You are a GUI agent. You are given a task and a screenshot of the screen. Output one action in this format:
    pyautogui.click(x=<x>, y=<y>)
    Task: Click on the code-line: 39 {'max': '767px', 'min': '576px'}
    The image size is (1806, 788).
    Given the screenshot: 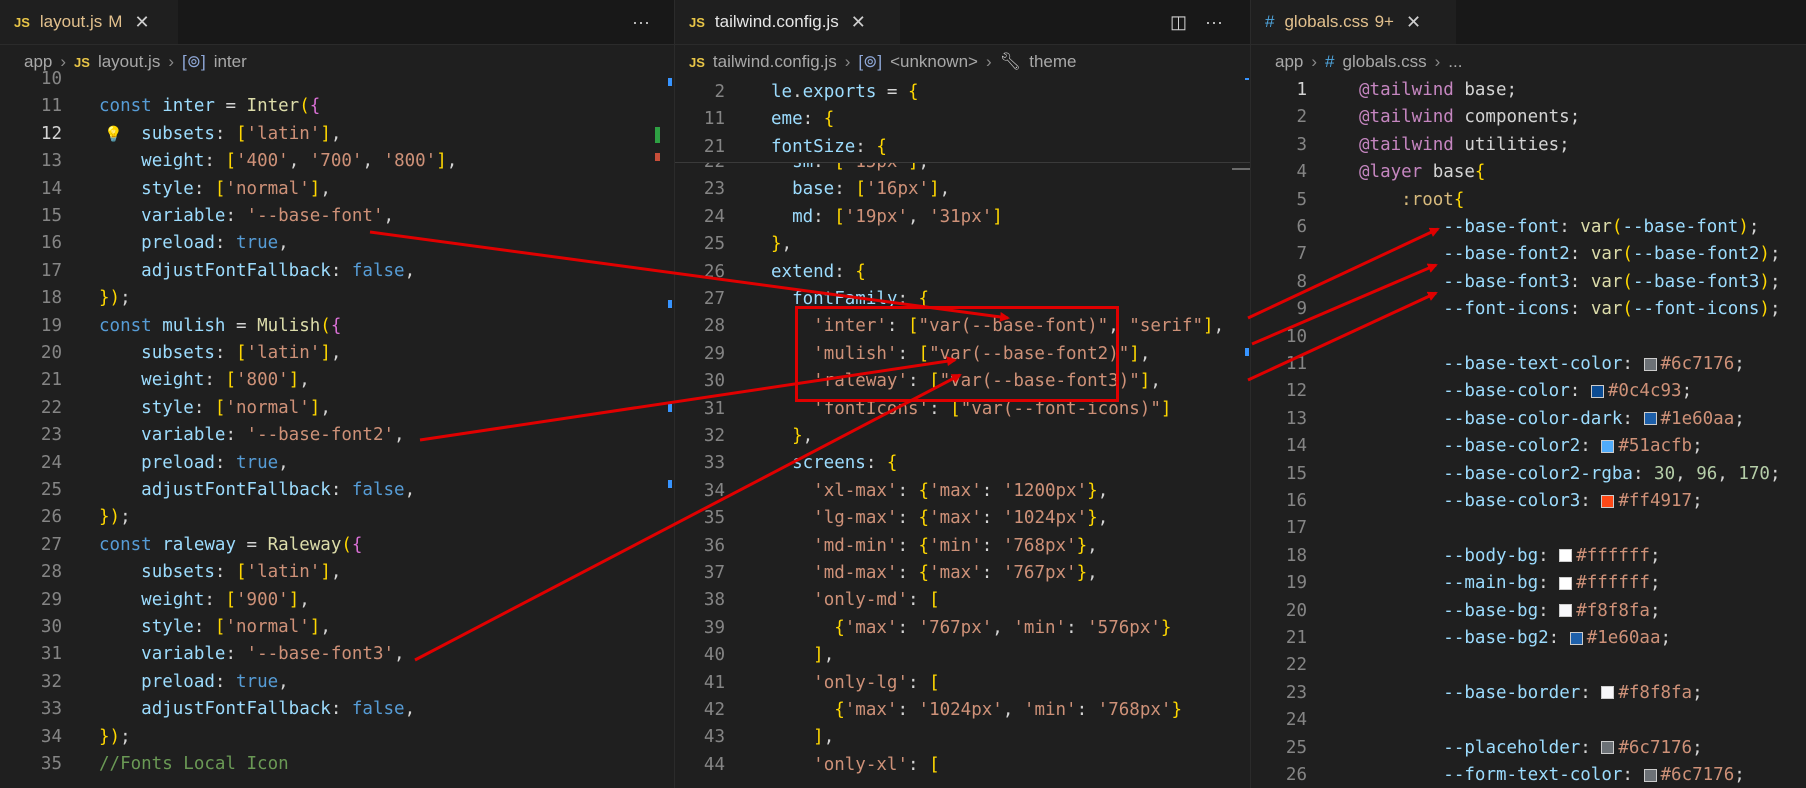 What is the action you would take?
    pyautogui.click(x=962, y=628)
    